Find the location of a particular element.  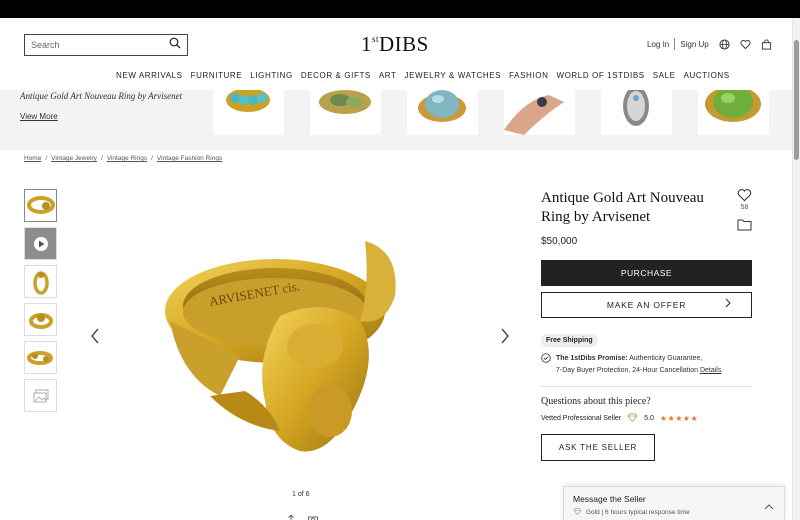

save-to-folder-button is located at coordinates (744, 227).